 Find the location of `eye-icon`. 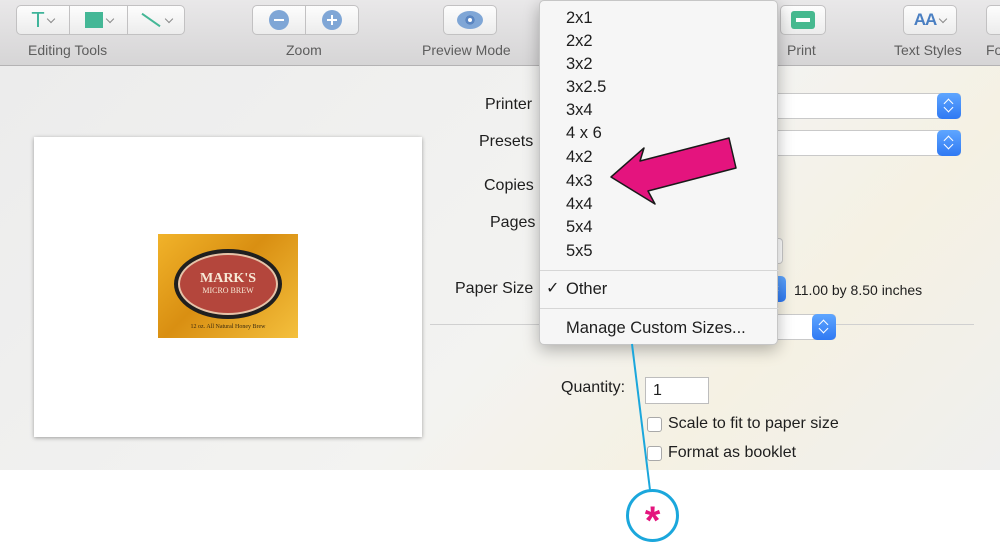

eye-icon is located at coordinates (470, 20).